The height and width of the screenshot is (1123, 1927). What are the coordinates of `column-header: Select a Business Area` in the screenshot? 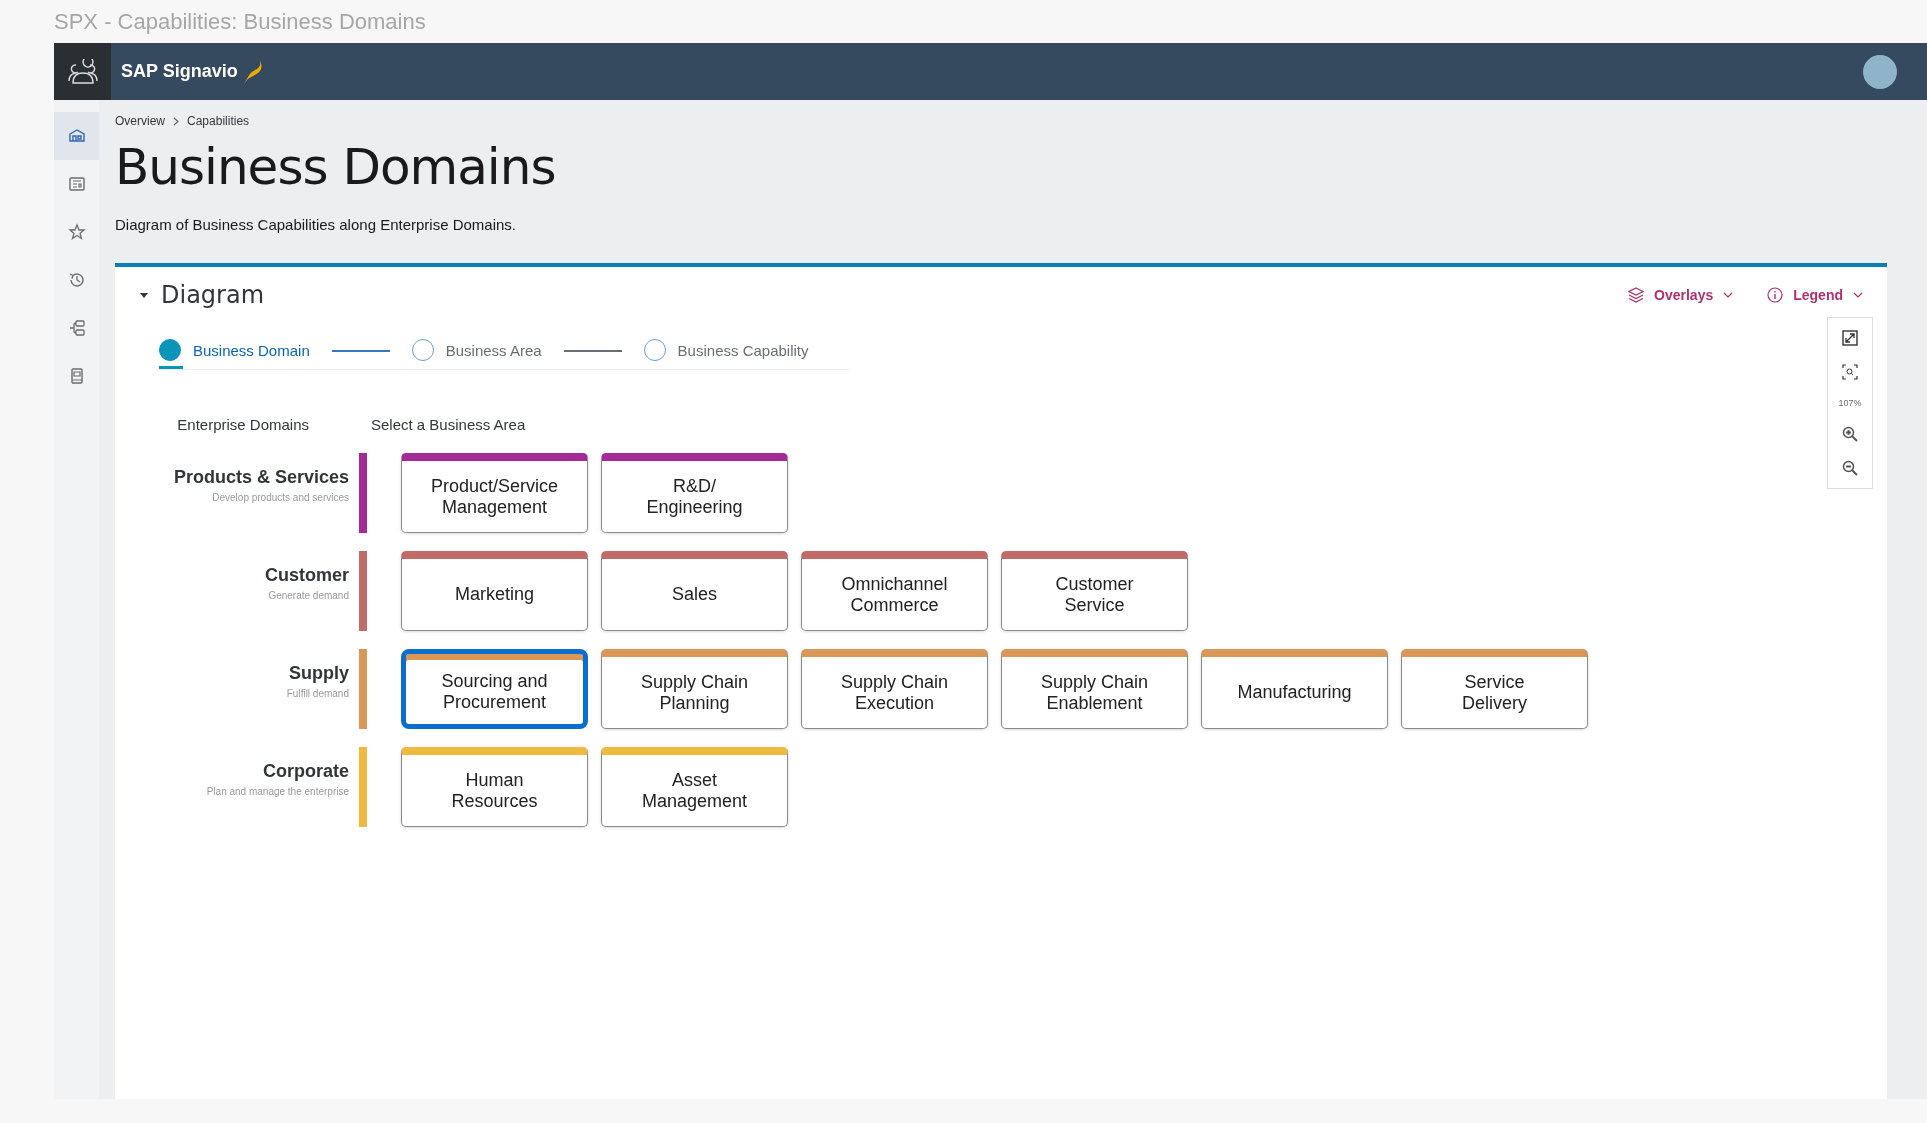 It's located at (448, 424).